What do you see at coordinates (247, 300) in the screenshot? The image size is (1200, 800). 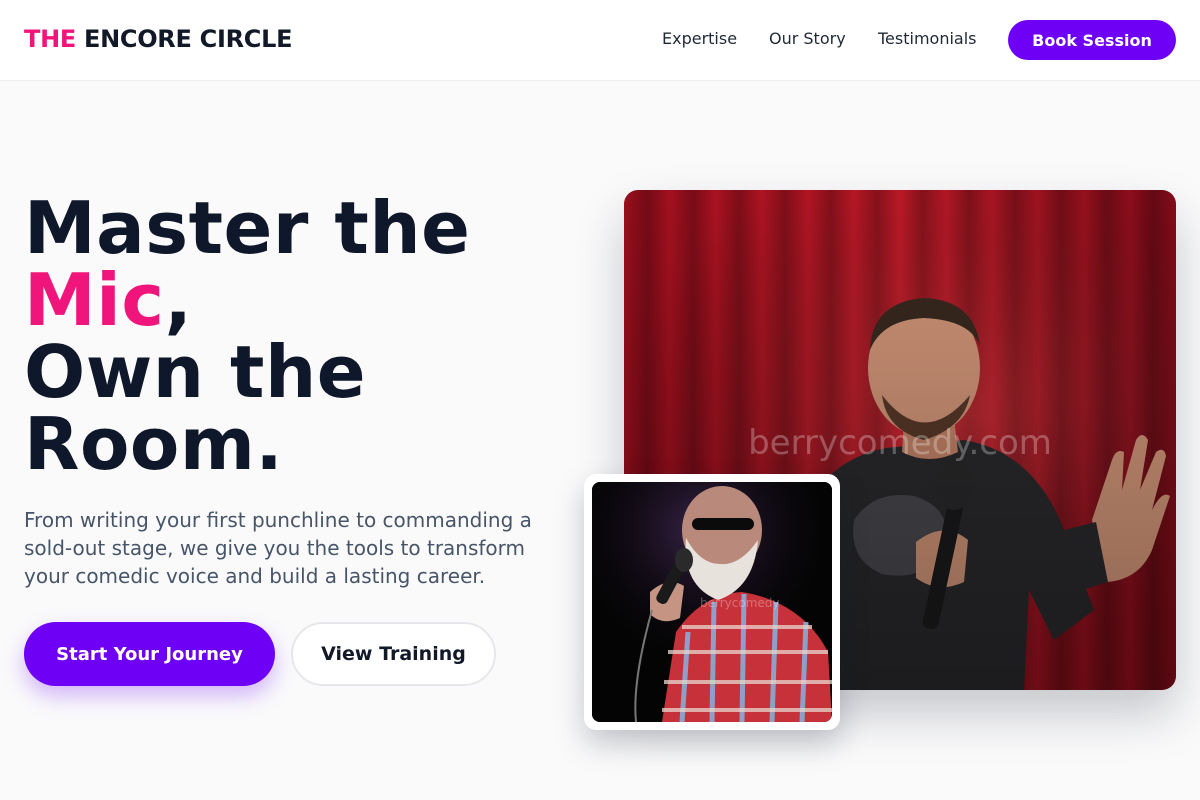 I see `headline-line-2: Mic,` at bounding box center [247, 300].